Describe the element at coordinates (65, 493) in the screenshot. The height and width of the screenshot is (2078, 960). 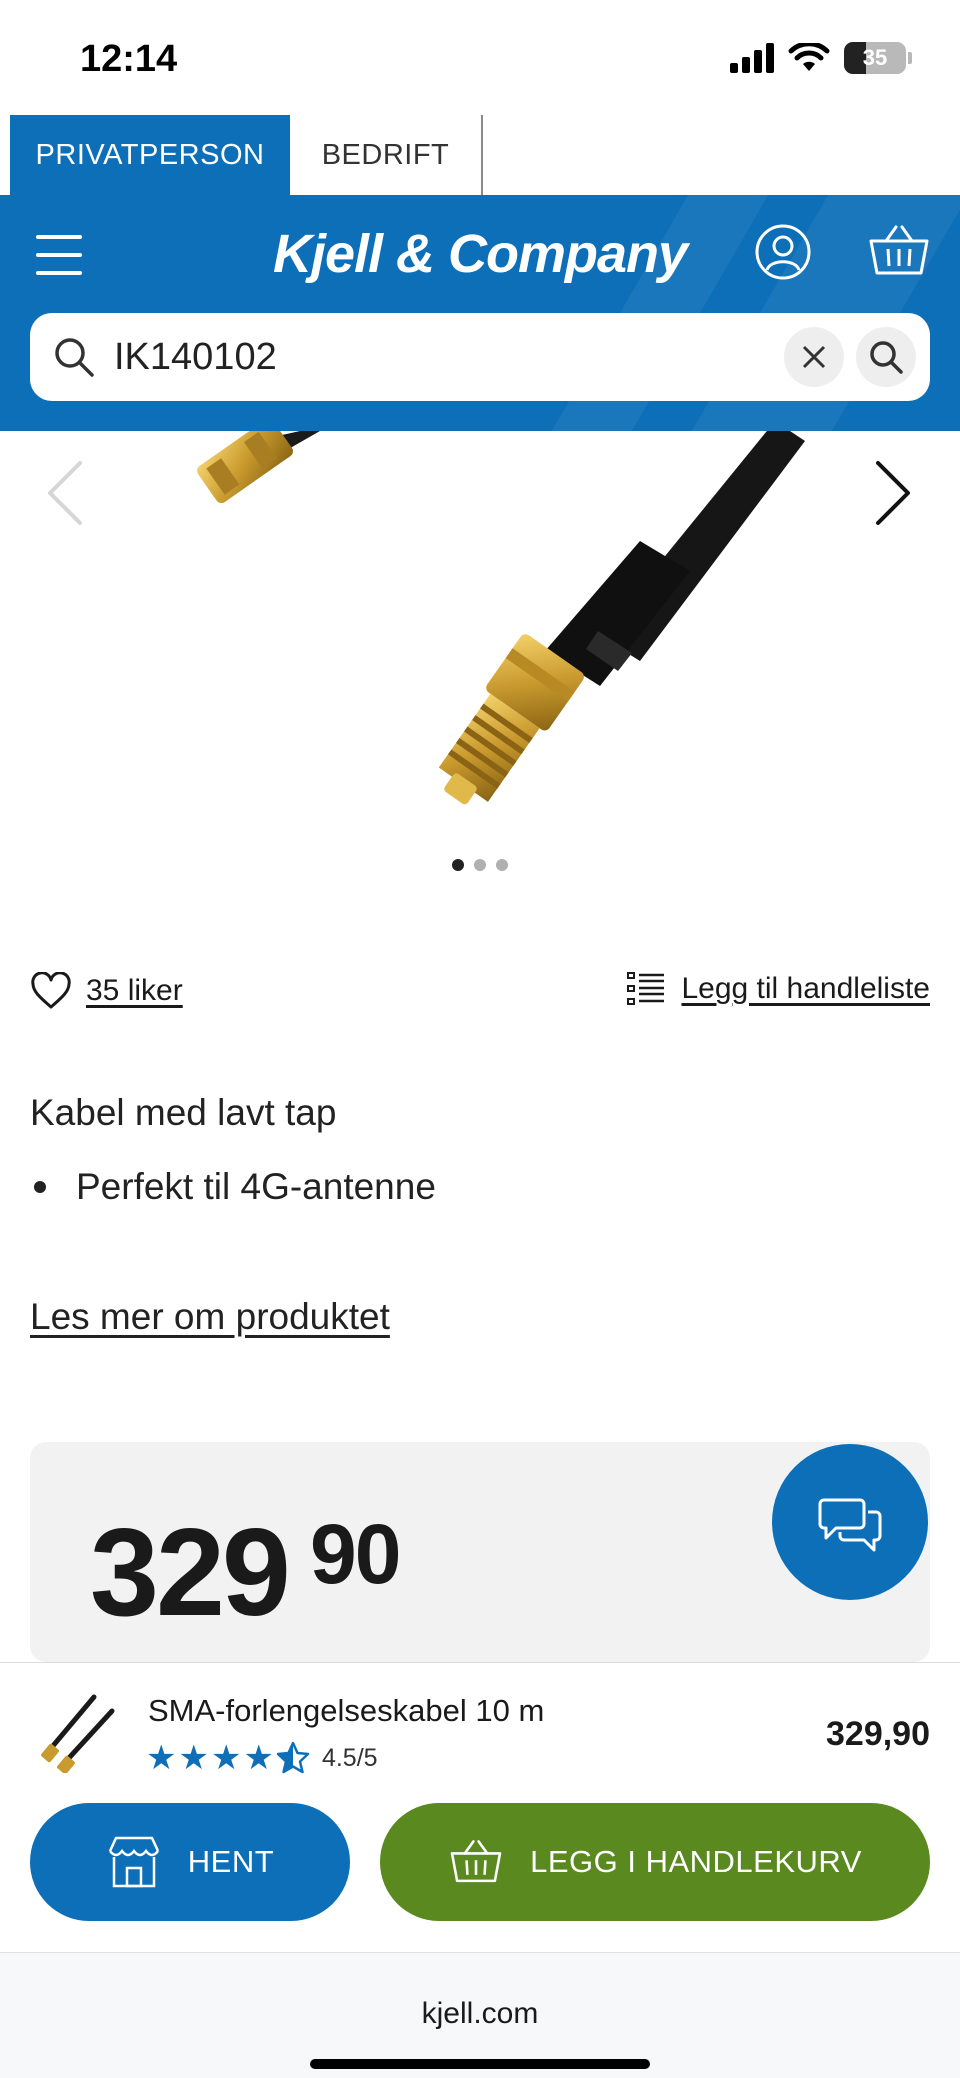
I see `previous-image-arrow-icon` at that location.